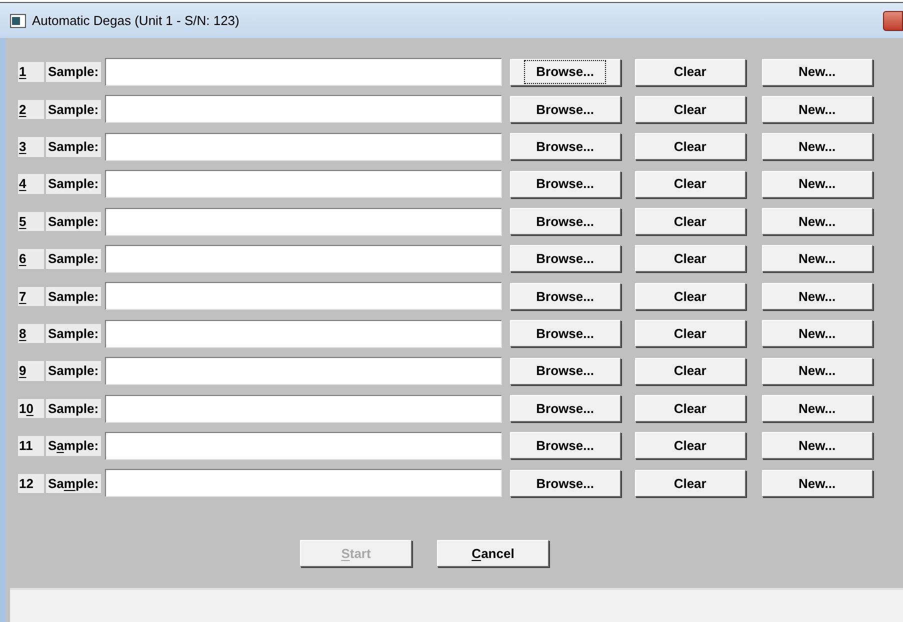  What do you see at coordinates (31, 334) in the screenshot?
I see `row-number: 8` at bounding box center [31, 334].